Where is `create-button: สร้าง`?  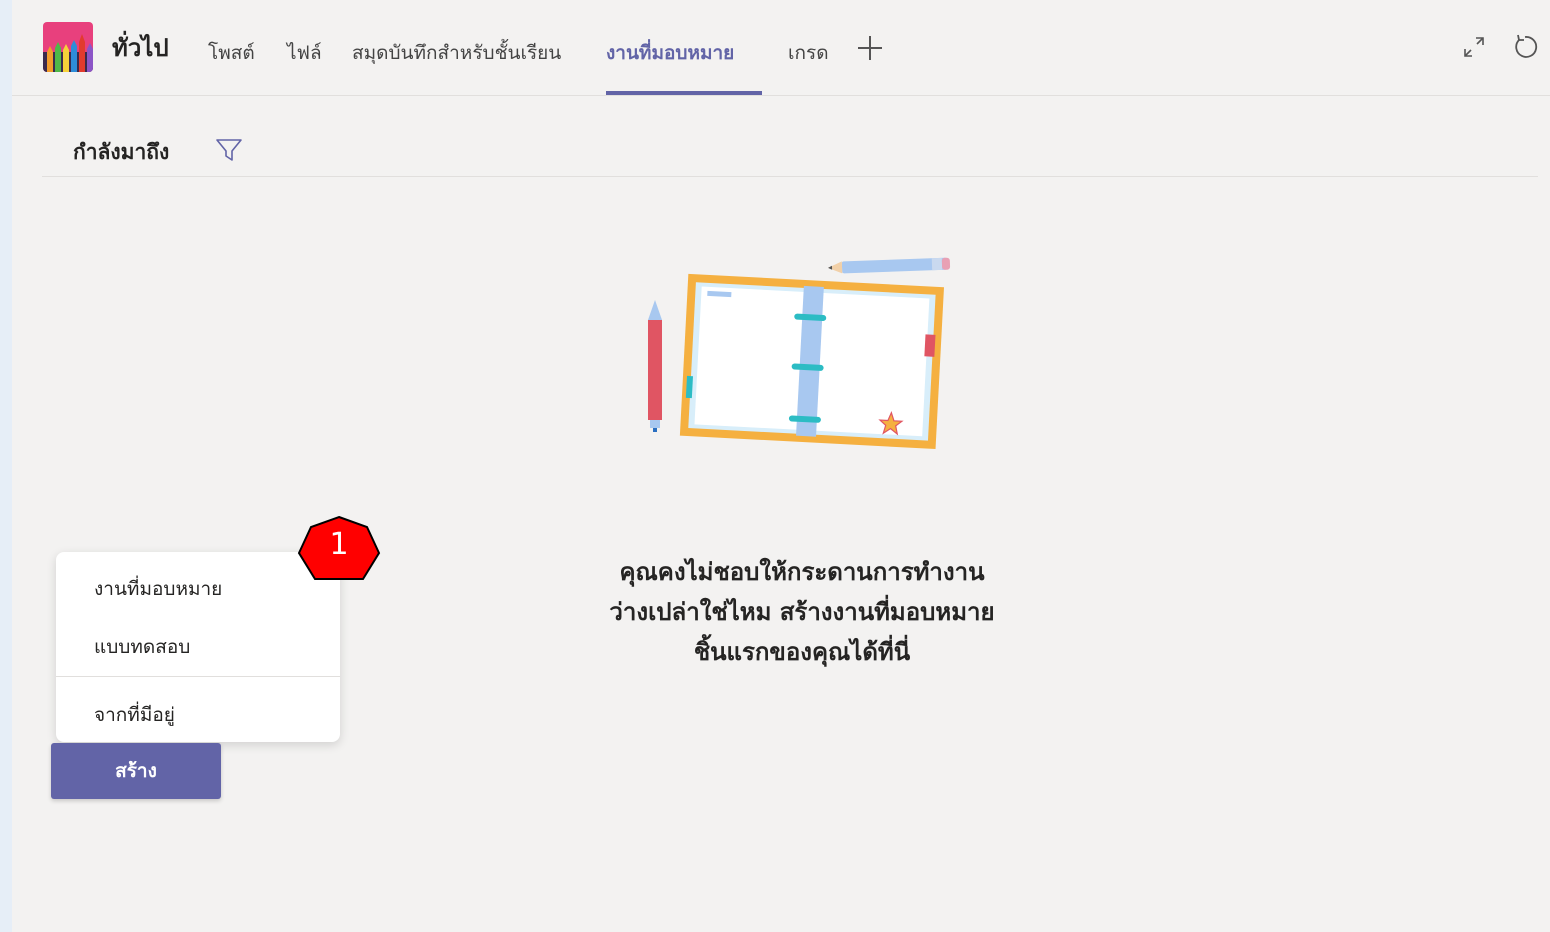
create-button: สร้าง is located at coordinates (136, 771).